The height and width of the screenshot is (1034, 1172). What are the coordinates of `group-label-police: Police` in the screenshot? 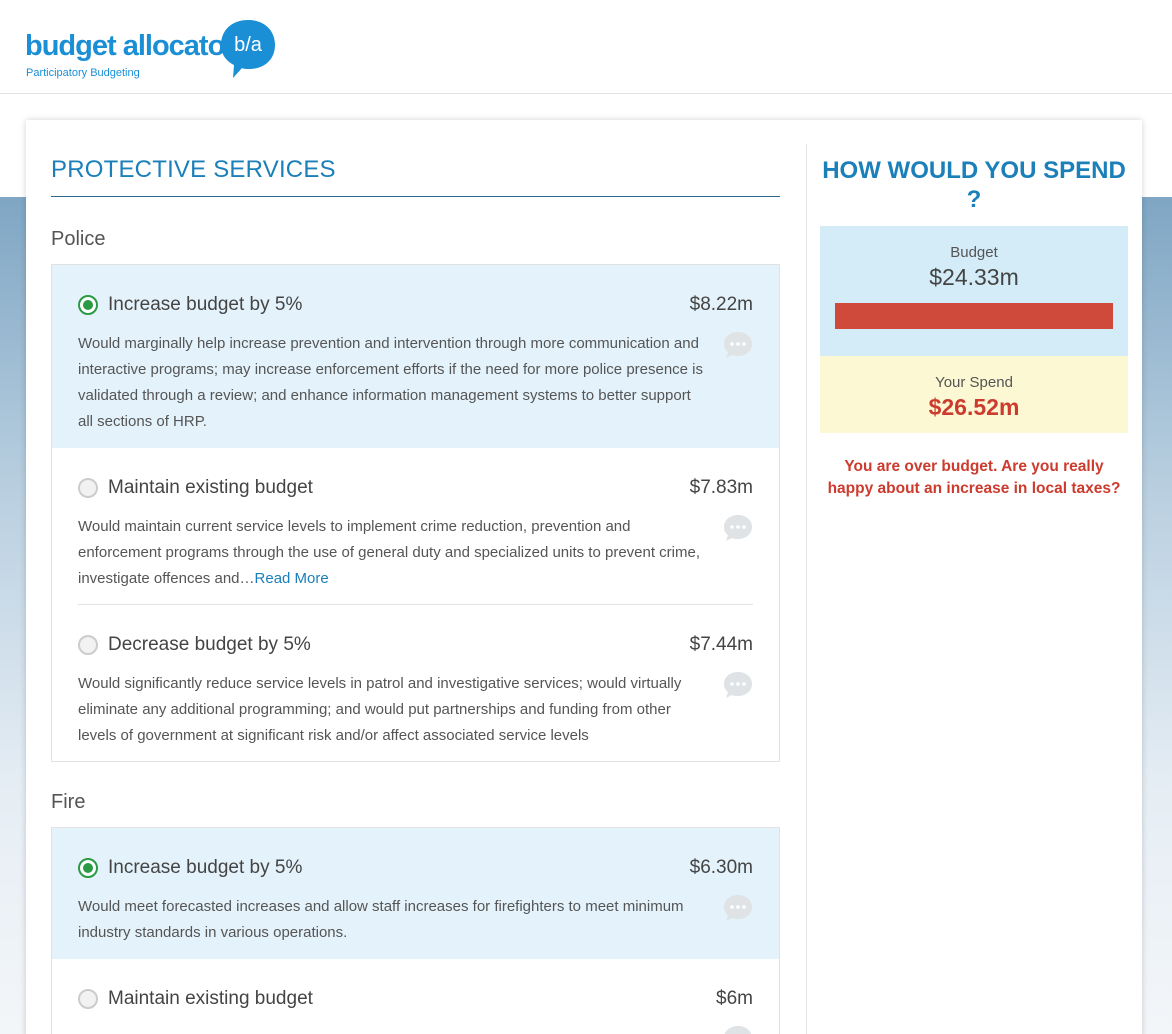 It's located at (78, 239).